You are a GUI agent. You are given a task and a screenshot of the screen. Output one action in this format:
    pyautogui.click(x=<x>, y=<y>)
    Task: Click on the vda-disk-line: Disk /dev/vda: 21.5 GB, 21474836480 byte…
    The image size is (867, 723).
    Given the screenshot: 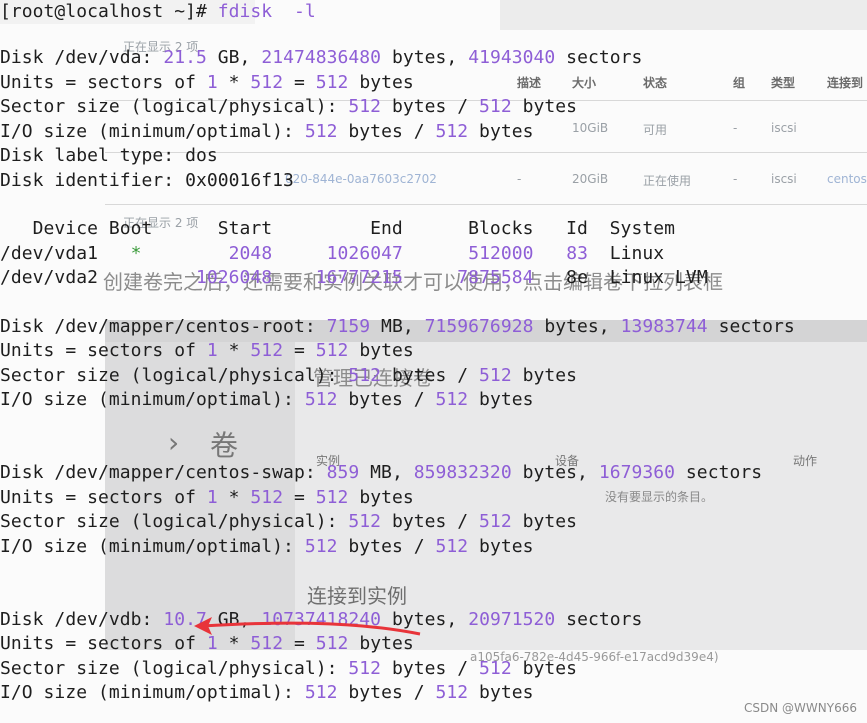 What is the action you would take?
    pyautogui.click(x=321, y=57)
    